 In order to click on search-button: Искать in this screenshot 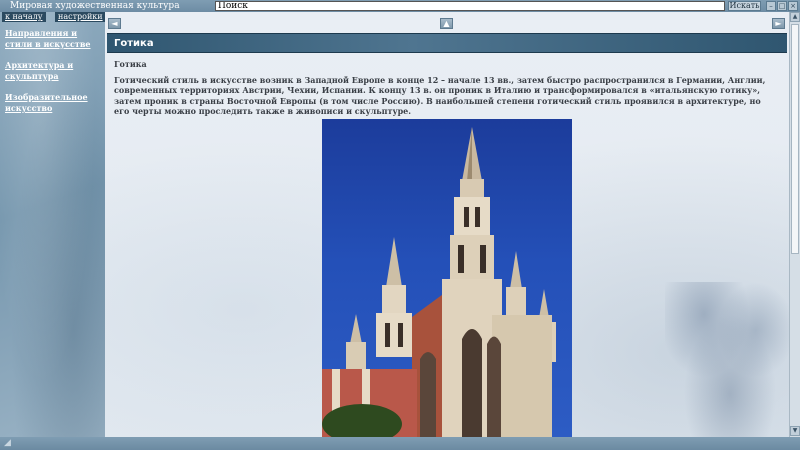, I will do `click(744, 6)`.